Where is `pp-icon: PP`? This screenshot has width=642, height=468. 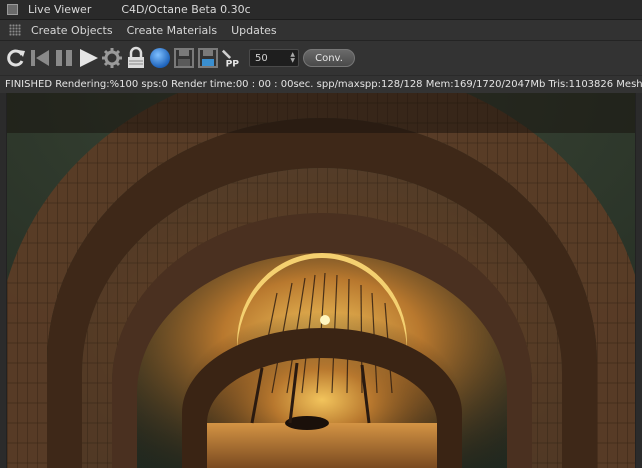 pp-icon: PP is located at coordinates (232, 58).